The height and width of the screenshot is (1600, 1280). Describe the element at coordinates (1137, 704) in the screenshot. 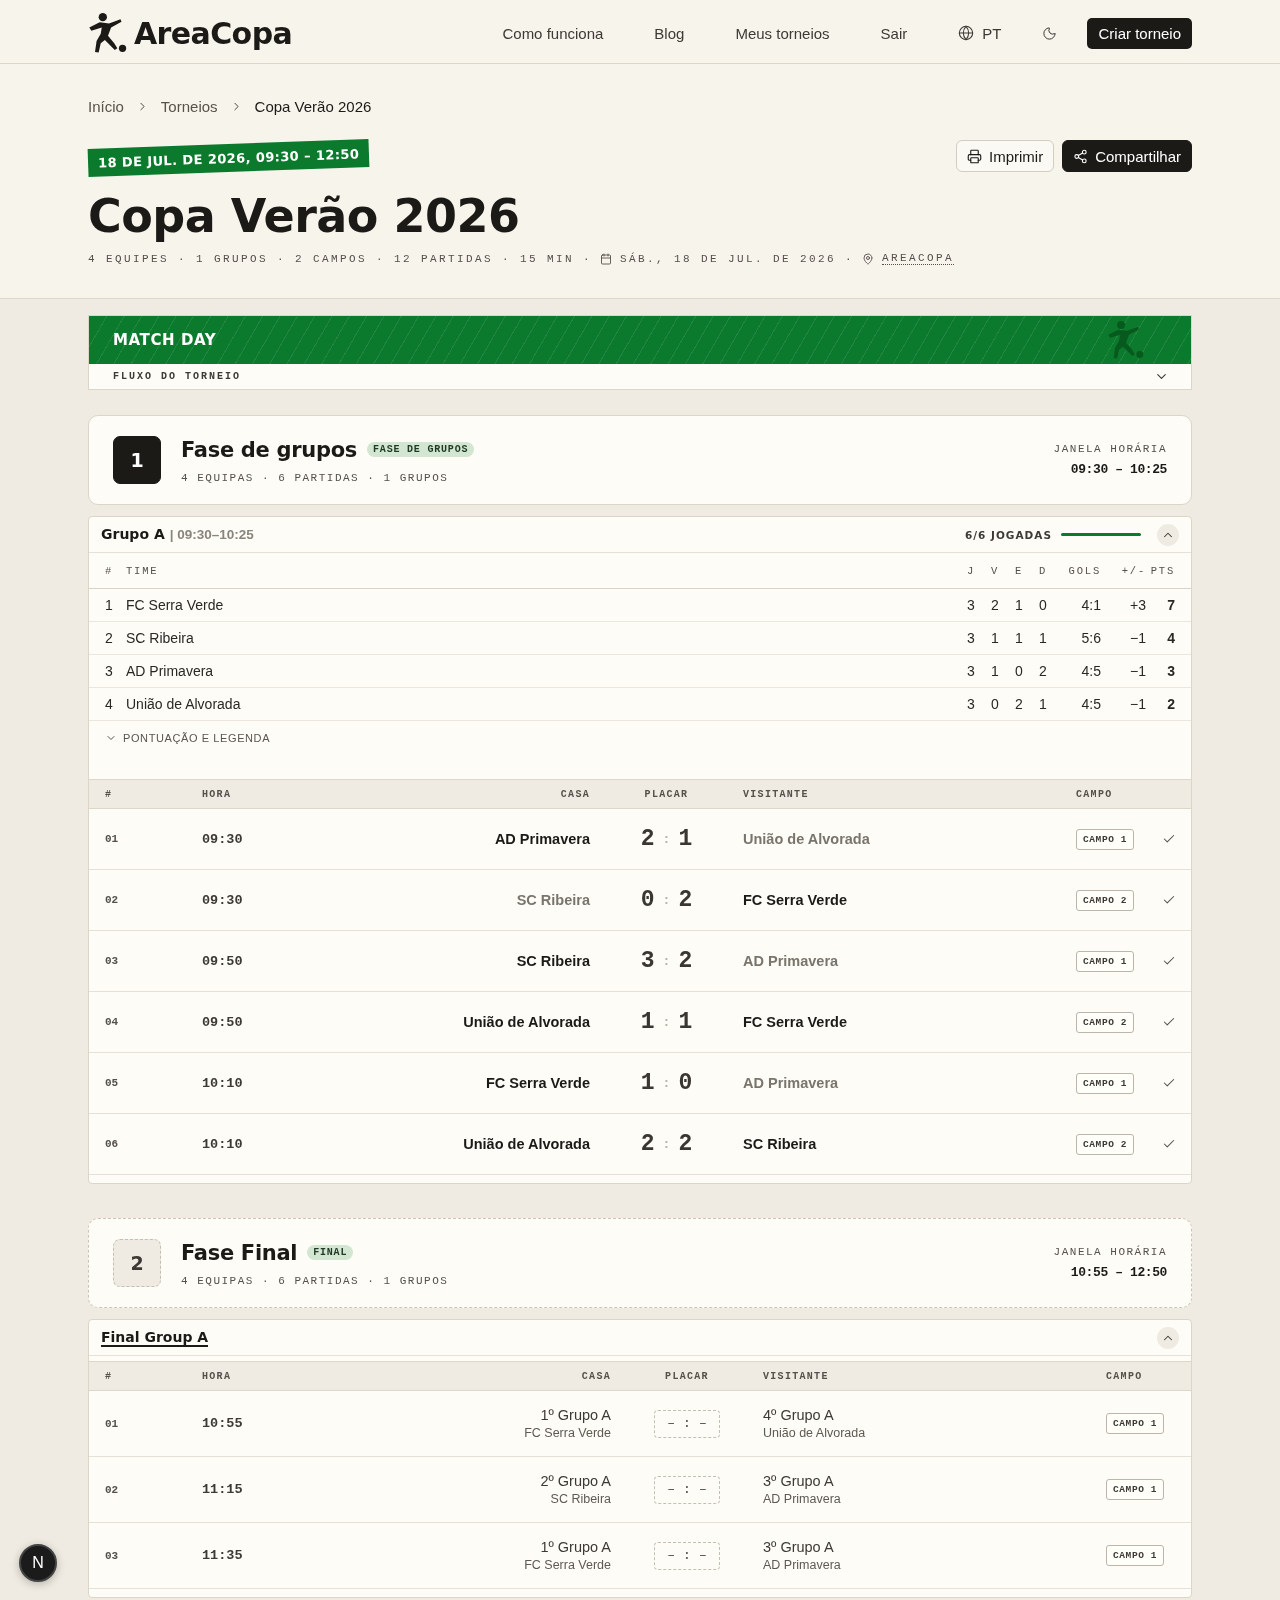

I see `table-cell-text: −1` at that location.